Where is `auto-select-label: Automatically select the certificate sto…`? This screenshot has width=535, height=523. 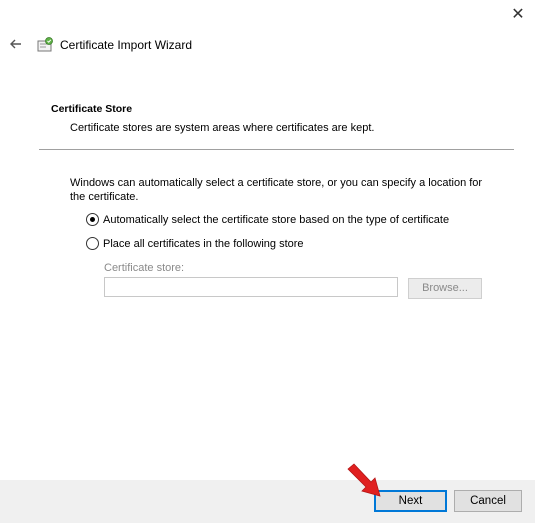 auto-select-label: Automatically select the certificate sto… is located at coordinates (276, 220).